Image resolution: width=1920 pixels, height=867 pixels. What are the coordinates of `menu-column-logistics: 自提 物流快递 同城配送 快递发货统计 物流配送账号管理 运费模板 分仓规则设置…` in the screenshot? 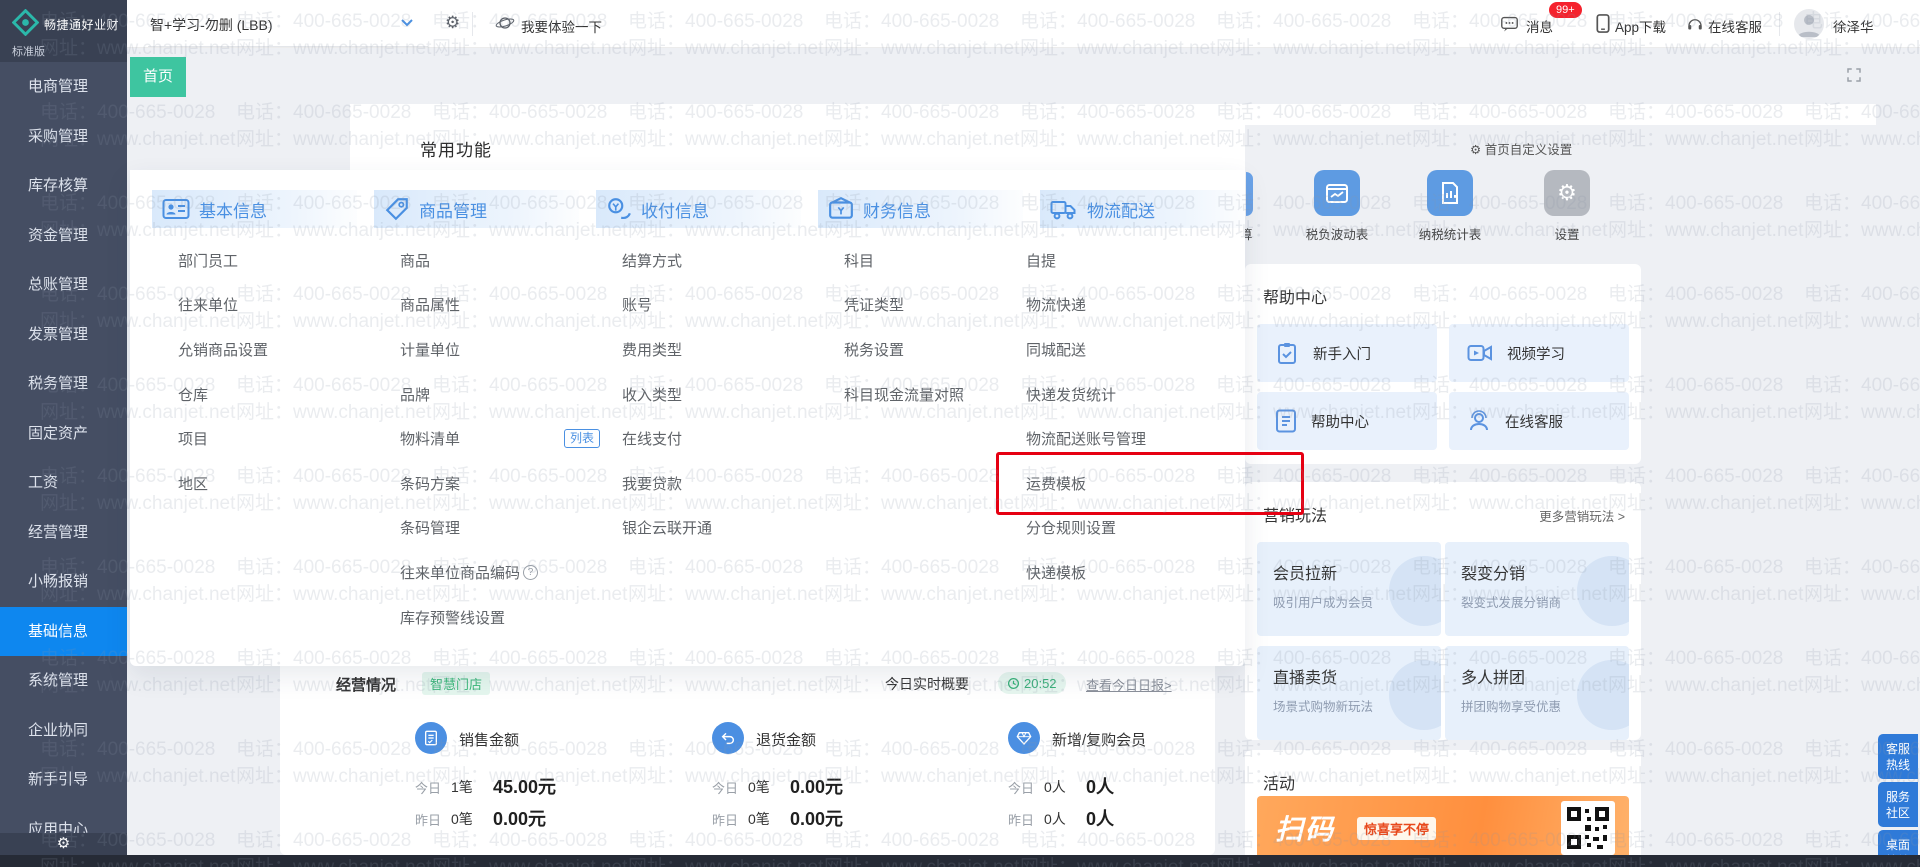 It's located at (1150, 416).